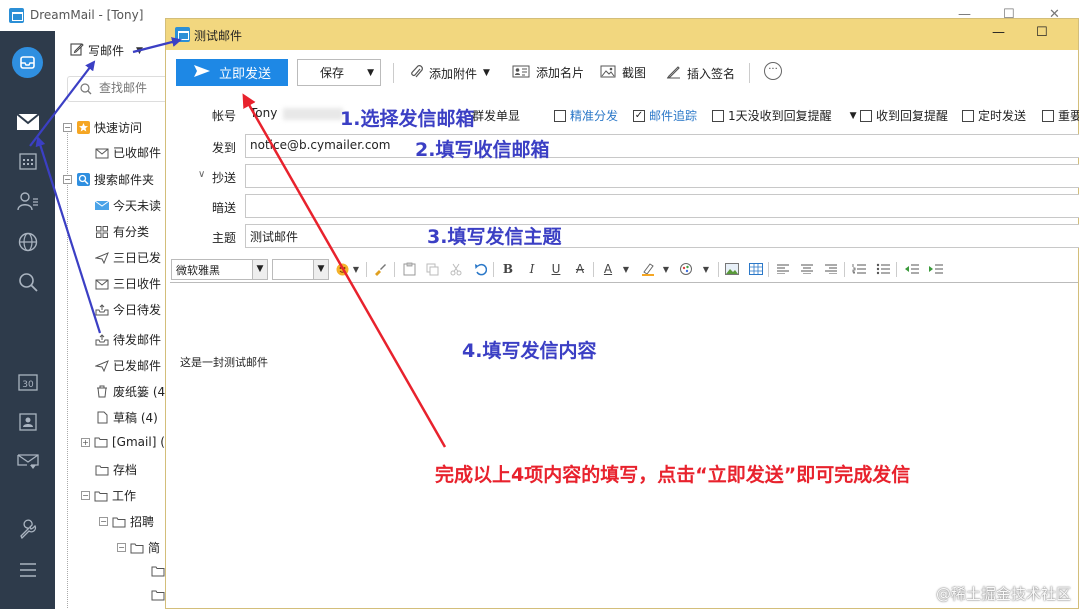 Image resolution: width=1079 pixels, height=609 pixels. What do you see at coordinates (482, 150) in the screenshot?
I see `annotation-step2: 2.填写收信邮箱` at bounding box center [482, 150].